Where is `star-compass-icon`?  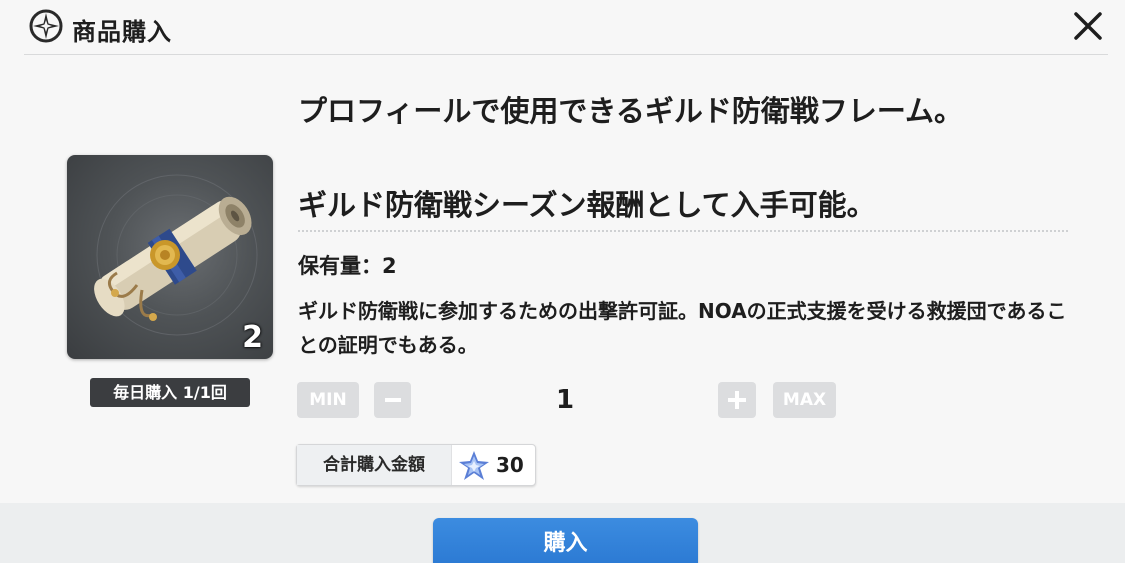 star-compass-icon is located at coordinates (46, 26).